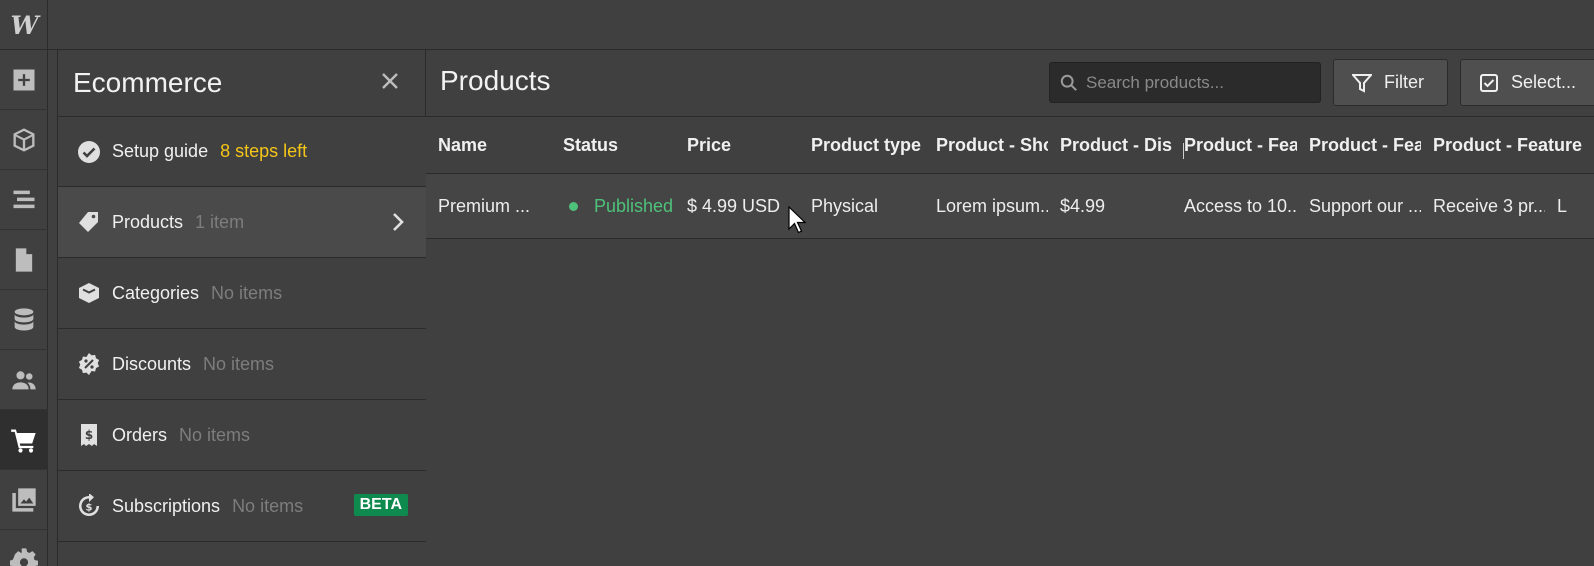  Describe the element at coordinates (1234, 145) in the screenshot. I see `column-header-feature-1: Product - Feature` at that location.